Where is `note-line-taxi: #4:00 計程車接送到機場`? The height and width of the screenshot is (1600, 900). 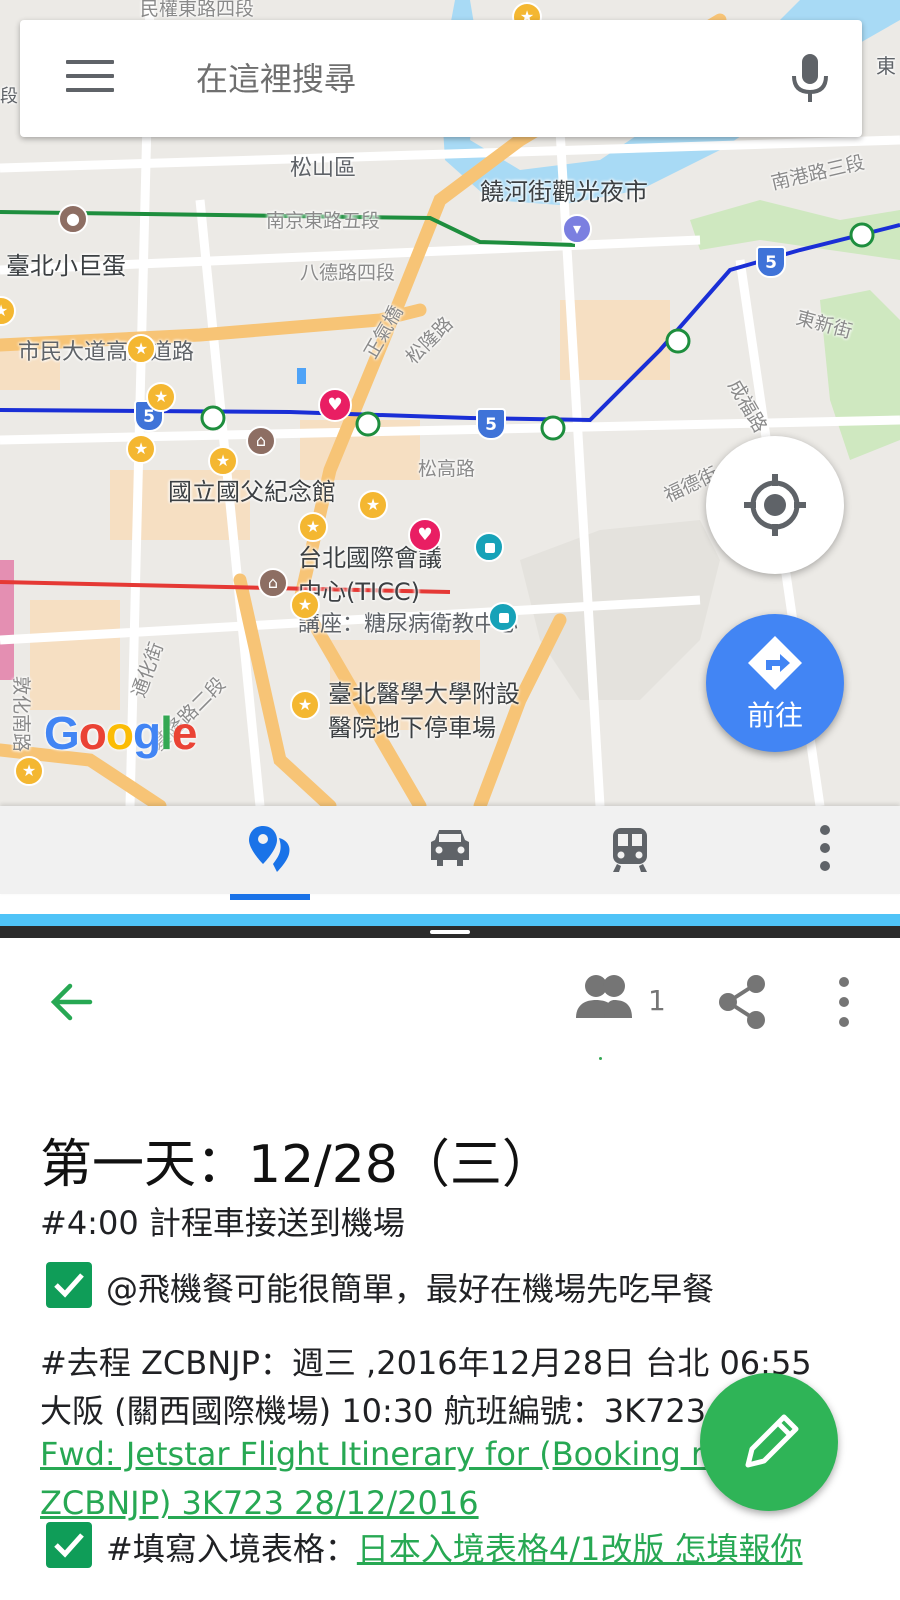
note-line-taxi: #4:00 計程車接送到機場 is located at coordinates (222, 1221).